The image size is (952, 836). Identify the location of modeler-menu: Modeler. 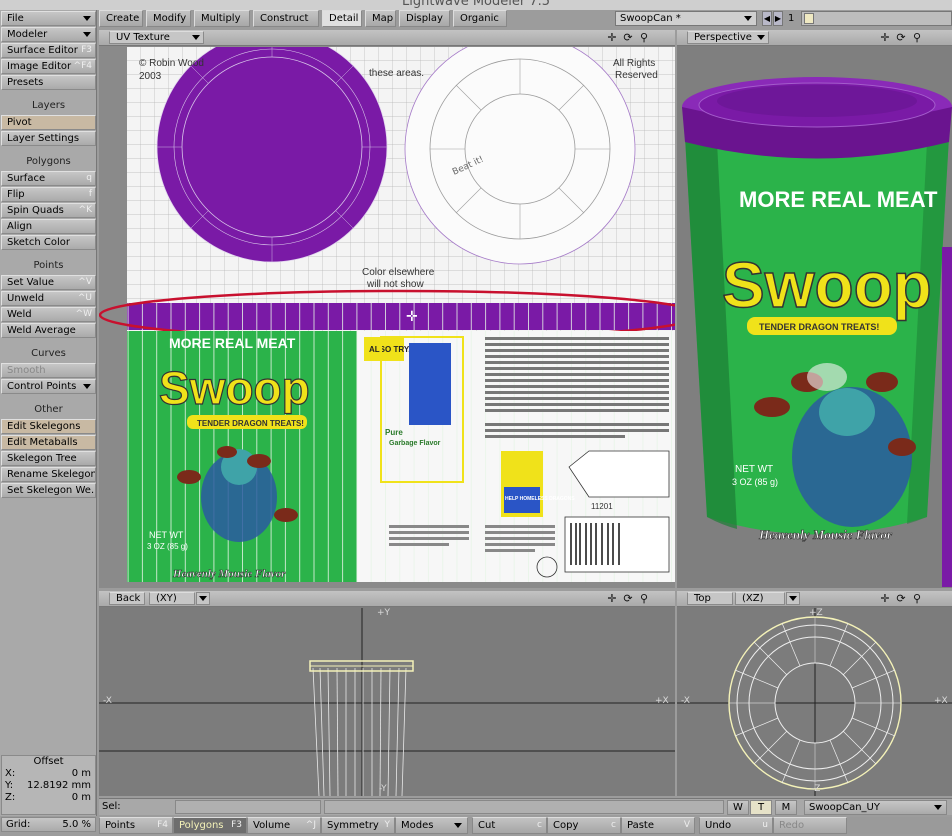
(48, 34).